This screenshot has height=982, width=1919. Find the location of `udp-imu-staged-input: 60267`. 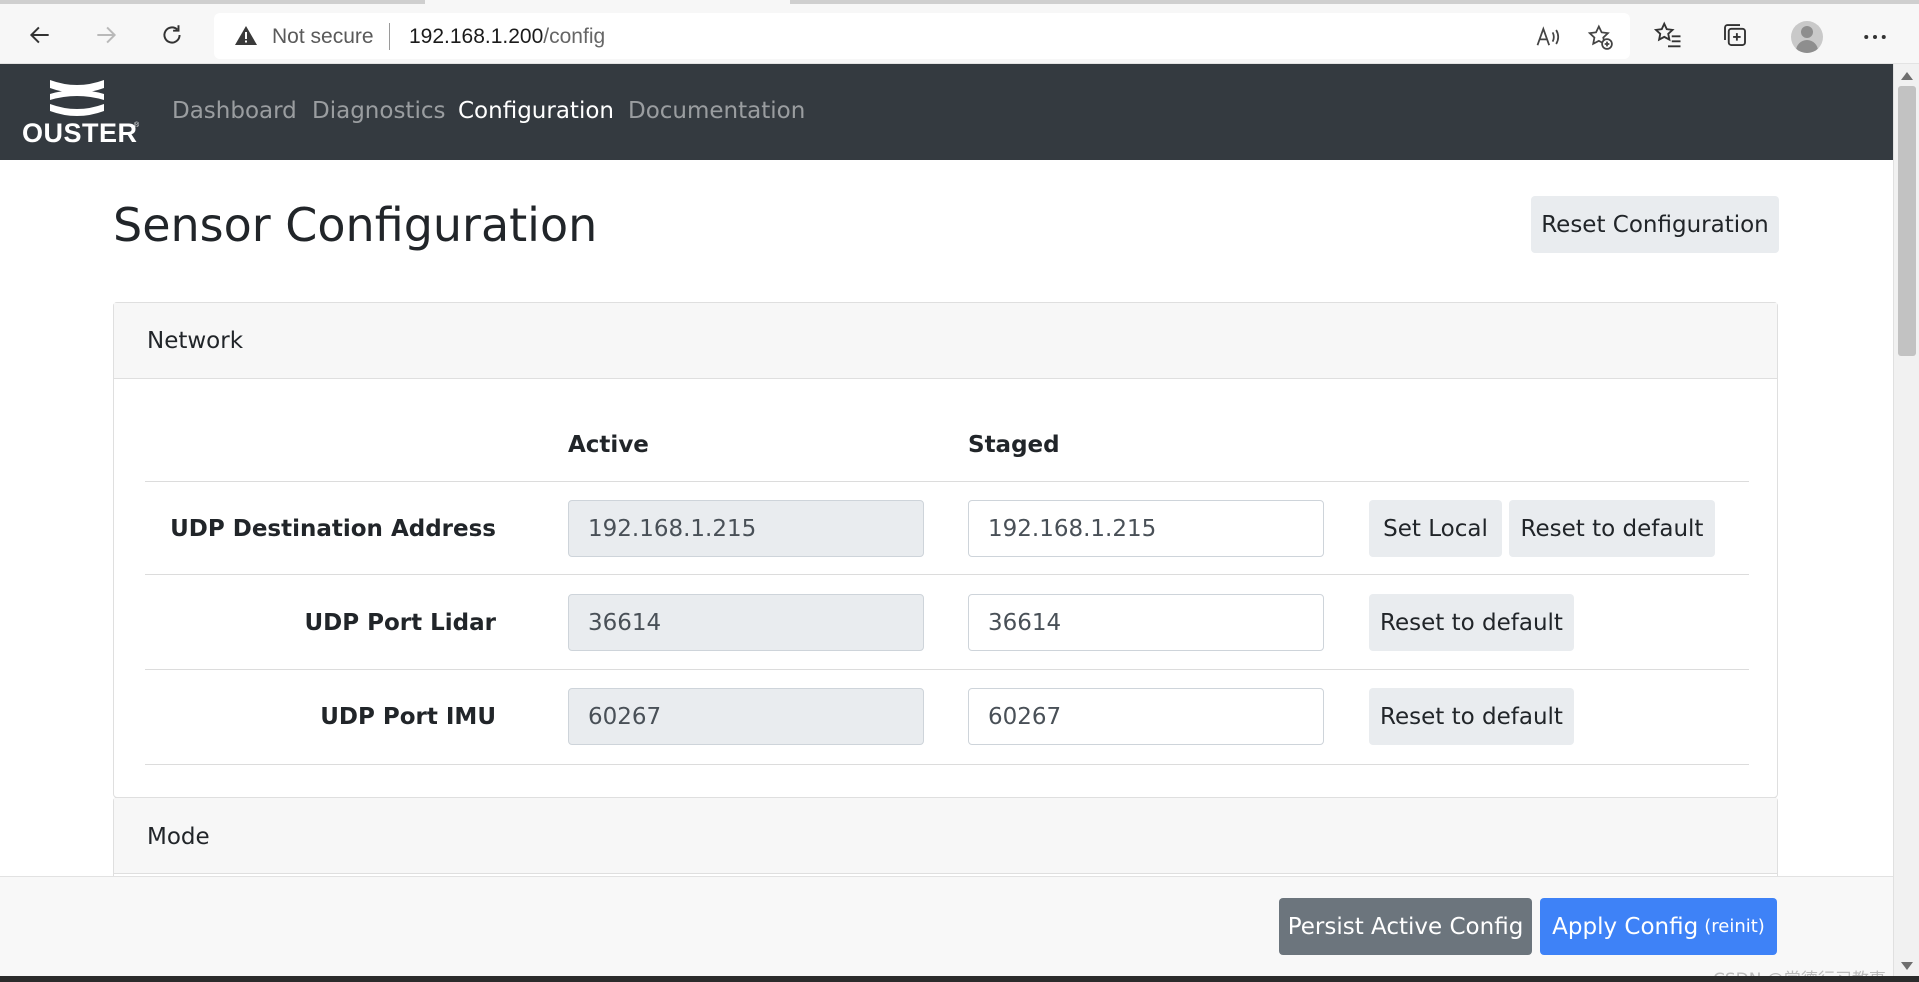

udp-imu-staged-input: 60267 is located at coordinates (1146, 716).